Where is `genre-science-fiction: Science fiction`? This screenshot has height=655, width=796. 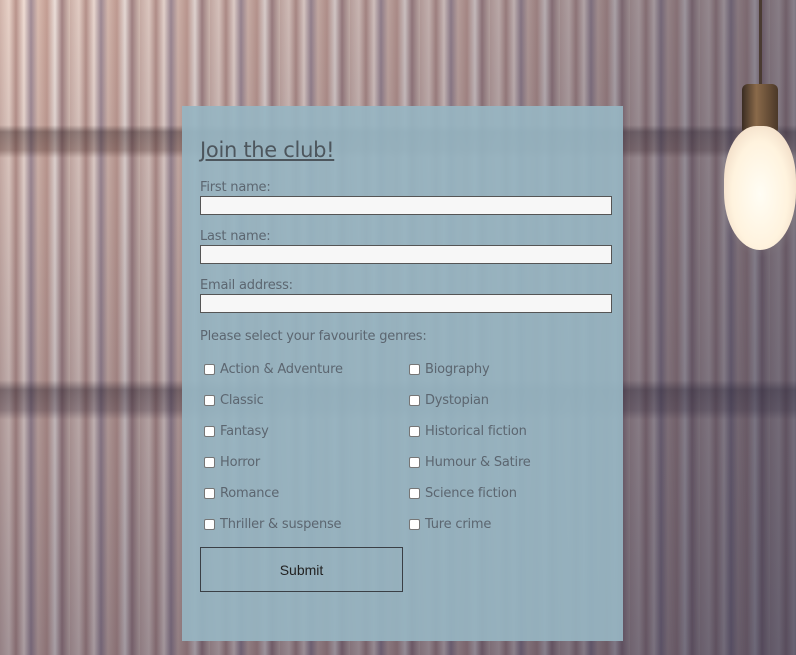 genre-science-fiction: Science fiction is located at coordinates (511, 493).